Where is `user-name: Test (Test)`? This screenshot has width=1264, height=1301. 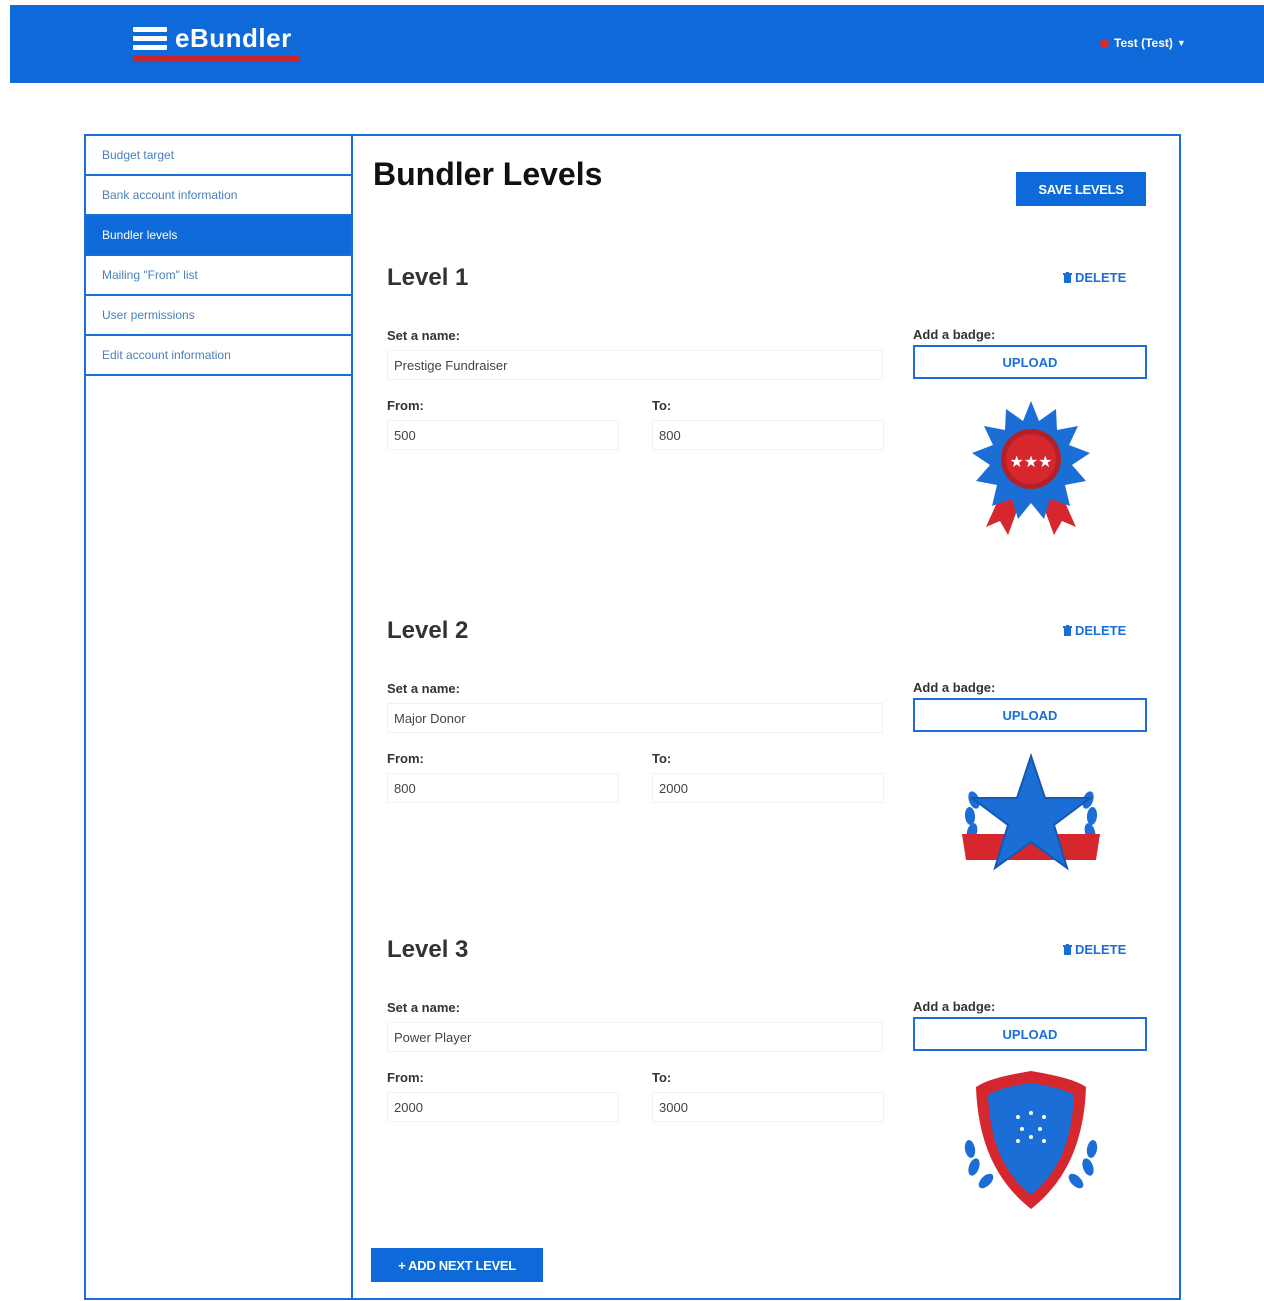
user-name: Test (Test) is located at coordinates (1143, 43).